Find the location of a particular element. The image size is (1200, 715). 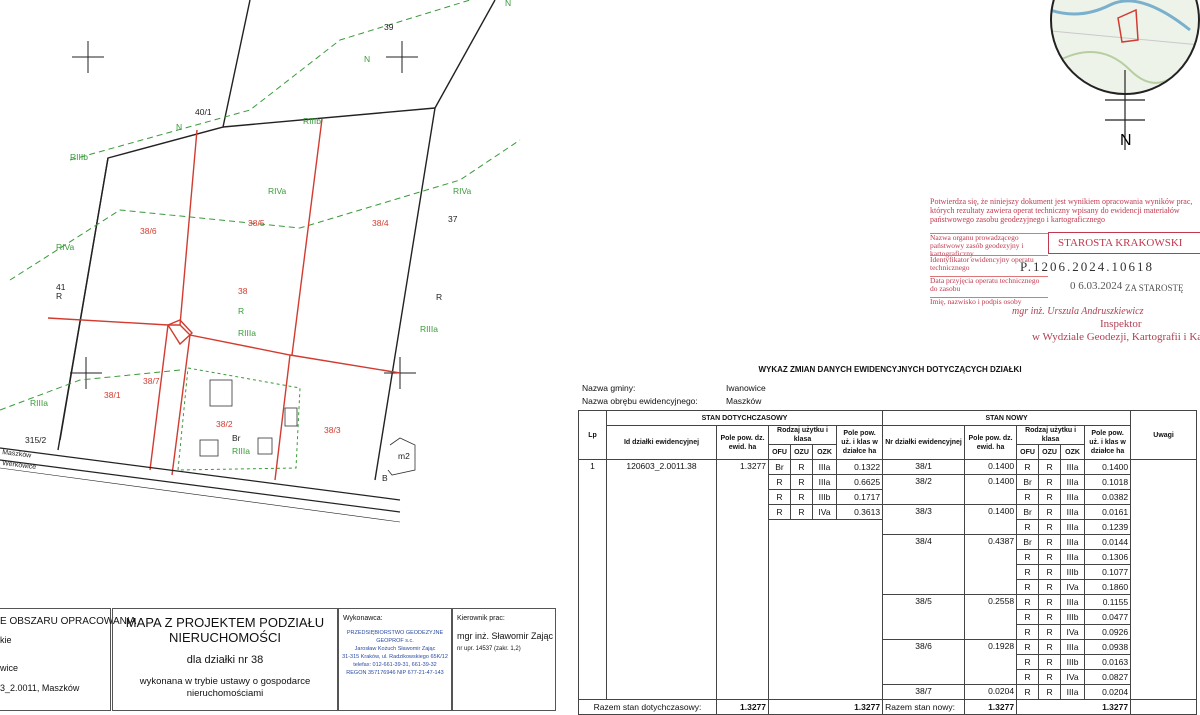

header-ozu-new: OZU is located at coordinates (1050, 452).